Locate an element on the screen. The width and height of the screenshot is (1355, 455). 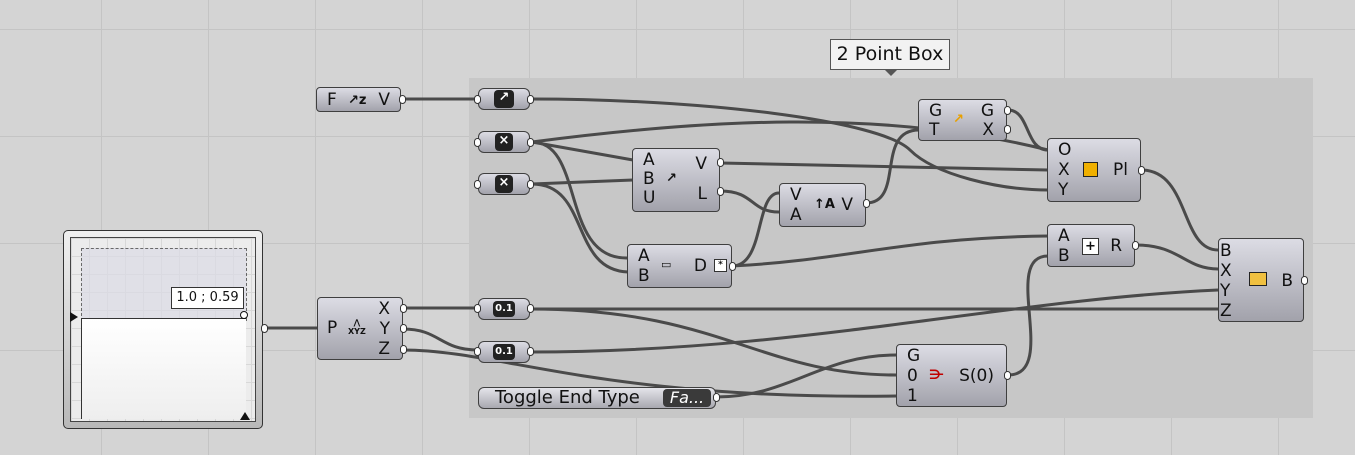
input-o: O is located at coordinates (1065, 150).